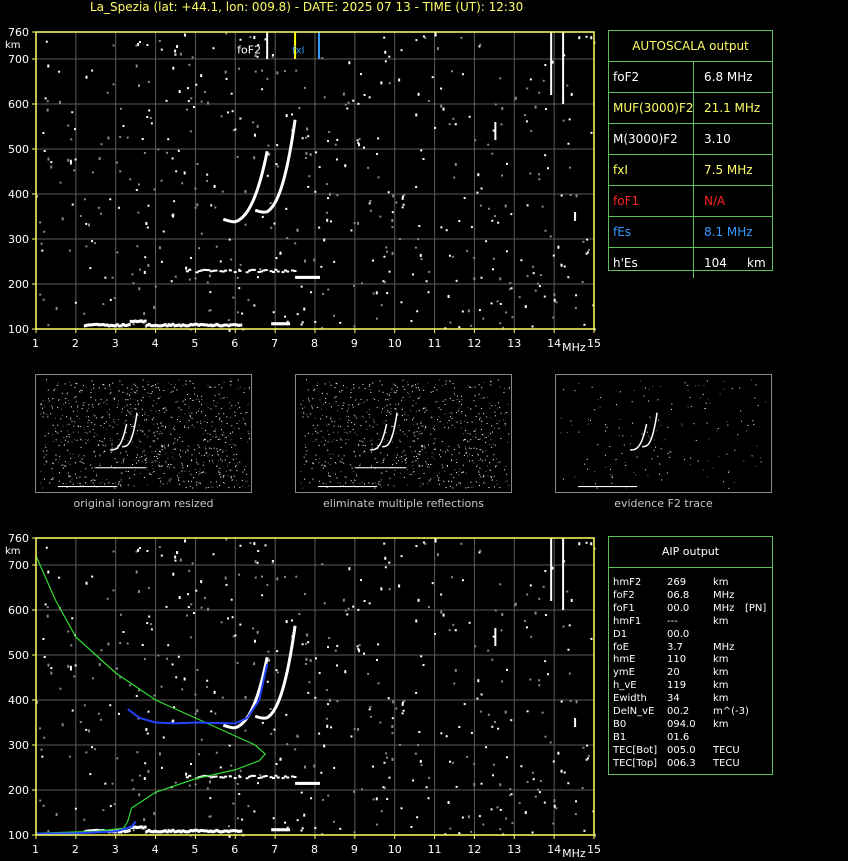 Image resolution: width=848 pixels, height=861 pixels. Describe the element at coordinates (731, 711) in the screenshot. I see `aip-unit: m^(-3)` at that location.